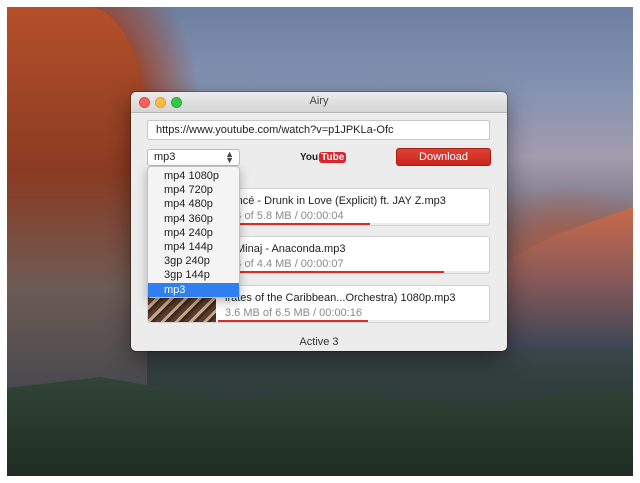  Describe the element at coordinates (309, 157) in the screenshot. I see `logo-you: You` at that location.